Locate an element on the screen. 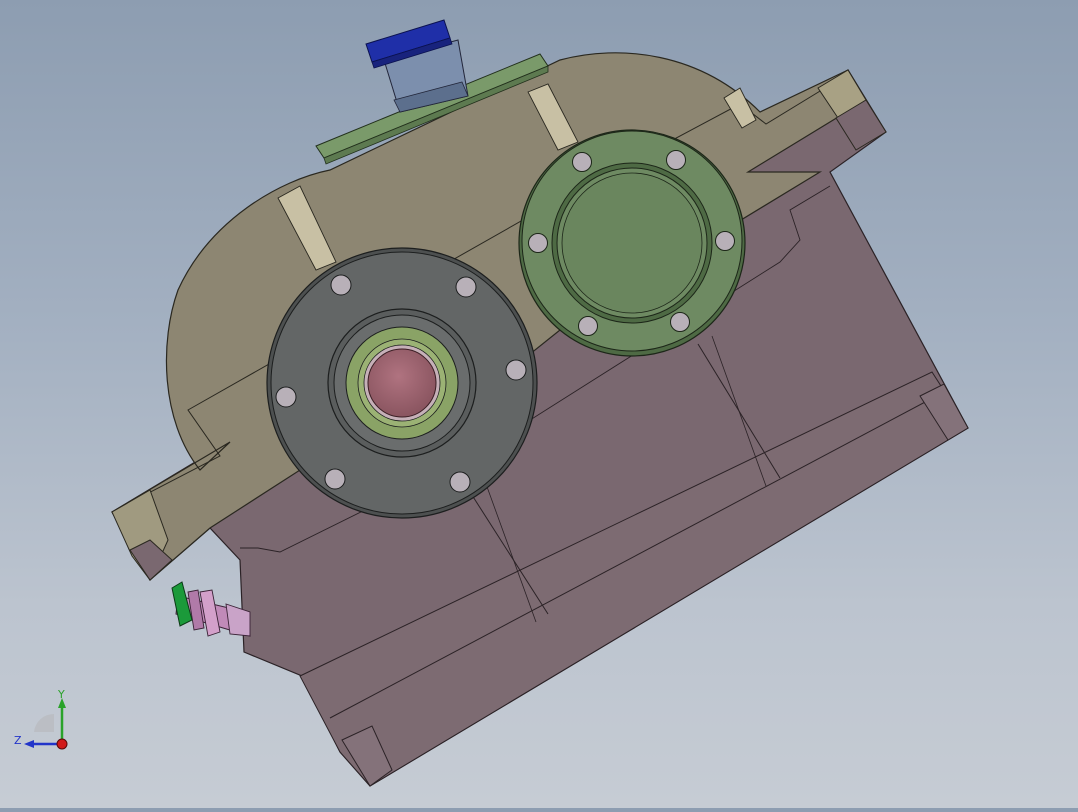 This screenshot has width=1078, height=812. x-axis-dot is located at coordinates (62, 744).